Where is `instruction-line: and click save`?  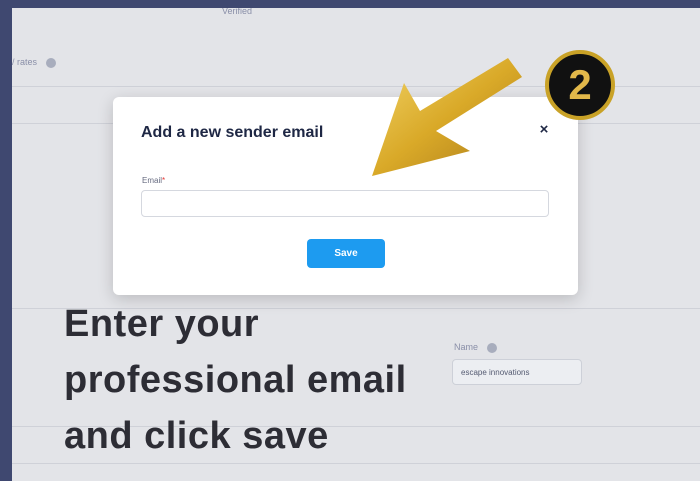 instruction-line: and click save is located at coordinates (196, 436).